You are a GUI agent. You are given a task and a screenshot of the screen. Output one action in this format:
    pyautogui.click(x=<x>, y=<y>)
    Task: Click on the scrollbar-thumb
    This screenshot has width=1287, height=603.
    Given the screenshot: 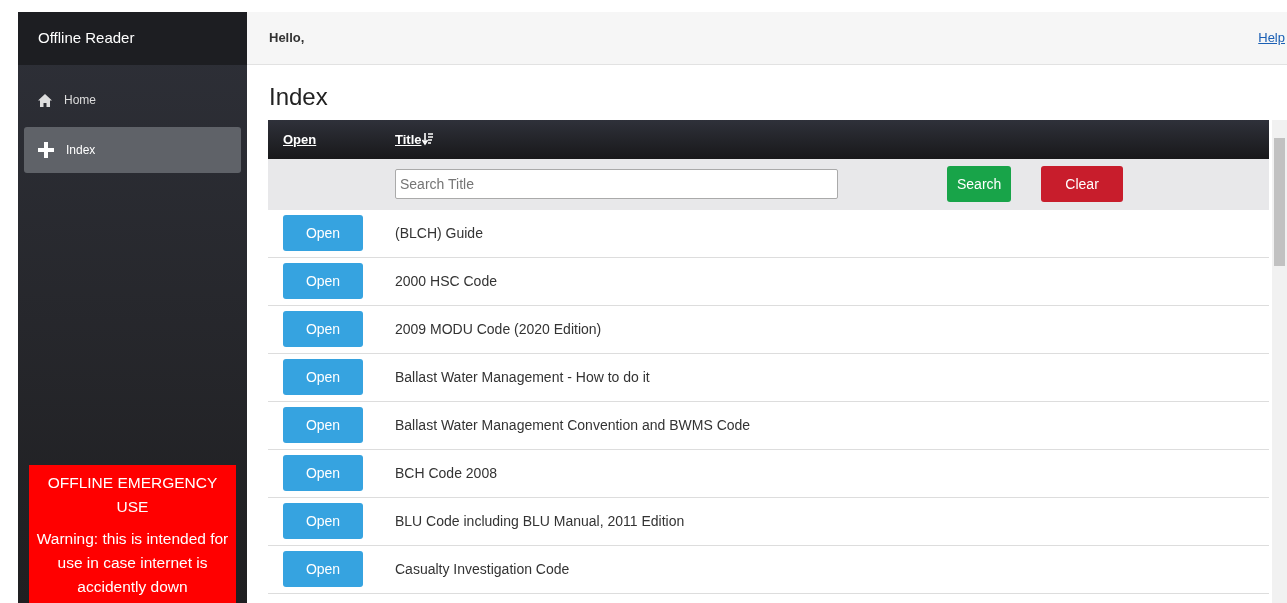 What is the action you would take?
    pyautogui.click(x=1279, y=201)
    